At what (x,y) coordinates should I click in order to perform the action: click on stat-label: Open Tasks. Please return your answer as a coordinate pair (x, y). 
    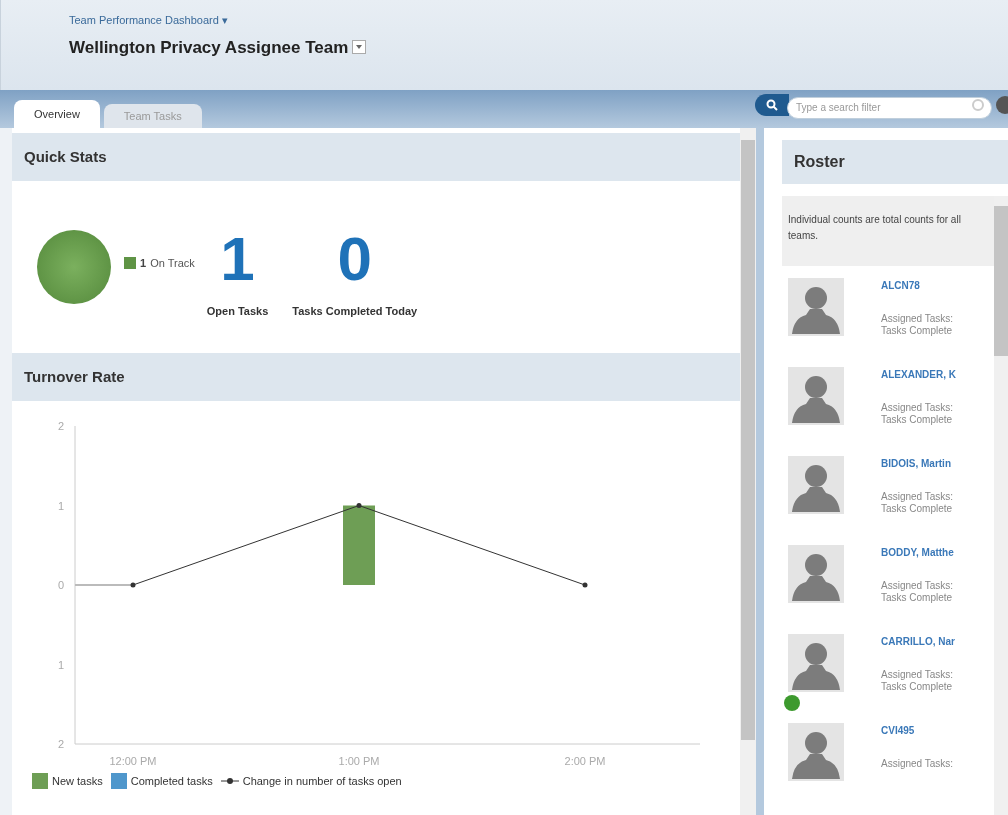
    Looking at the image, I should click on (237, 311).